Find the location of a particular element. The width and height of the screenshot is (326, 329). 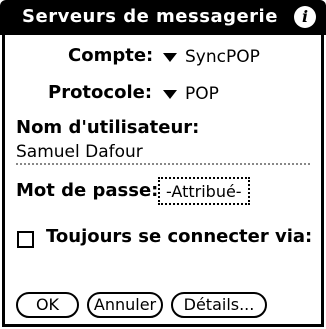

protocol-popup: POP is located at coordinates (191, 94).